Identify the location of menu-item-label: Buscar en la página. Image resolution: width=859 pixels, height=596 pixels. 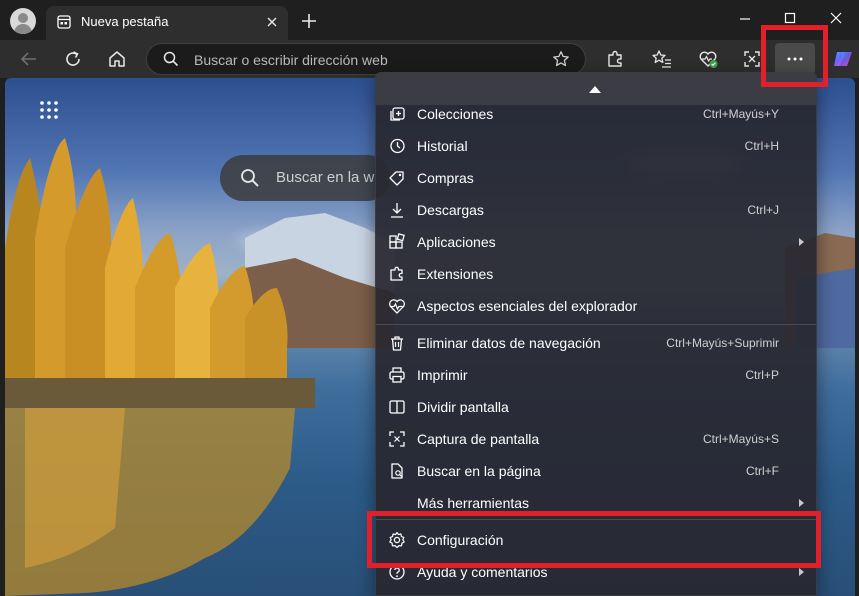
(479, 471).